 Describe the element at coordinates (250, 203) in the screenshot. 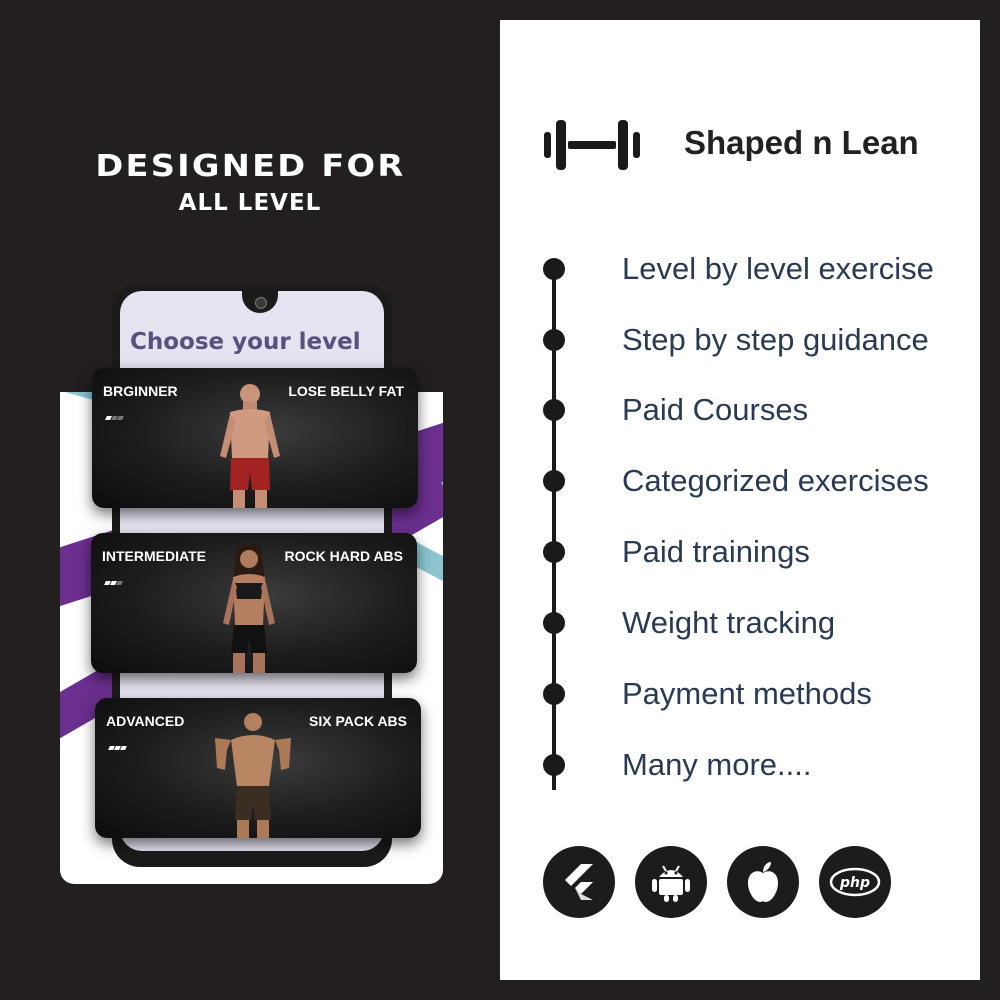

I see `headline-line-2: ALL LEVEL` at that location.